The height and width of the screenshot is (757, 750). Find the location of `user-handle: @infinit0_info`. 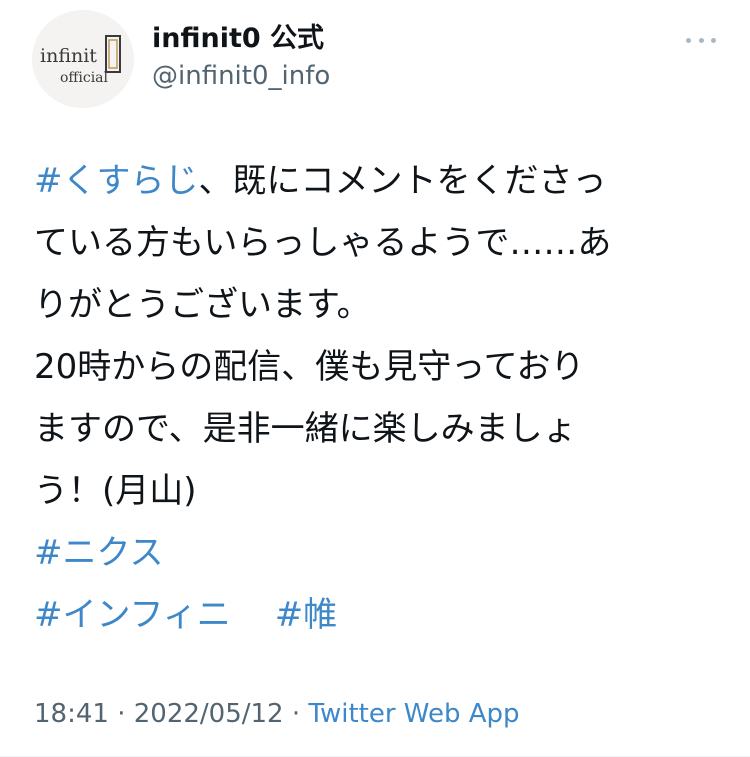

user-handle: @infinit0_info is located at coordinates (241, 76).